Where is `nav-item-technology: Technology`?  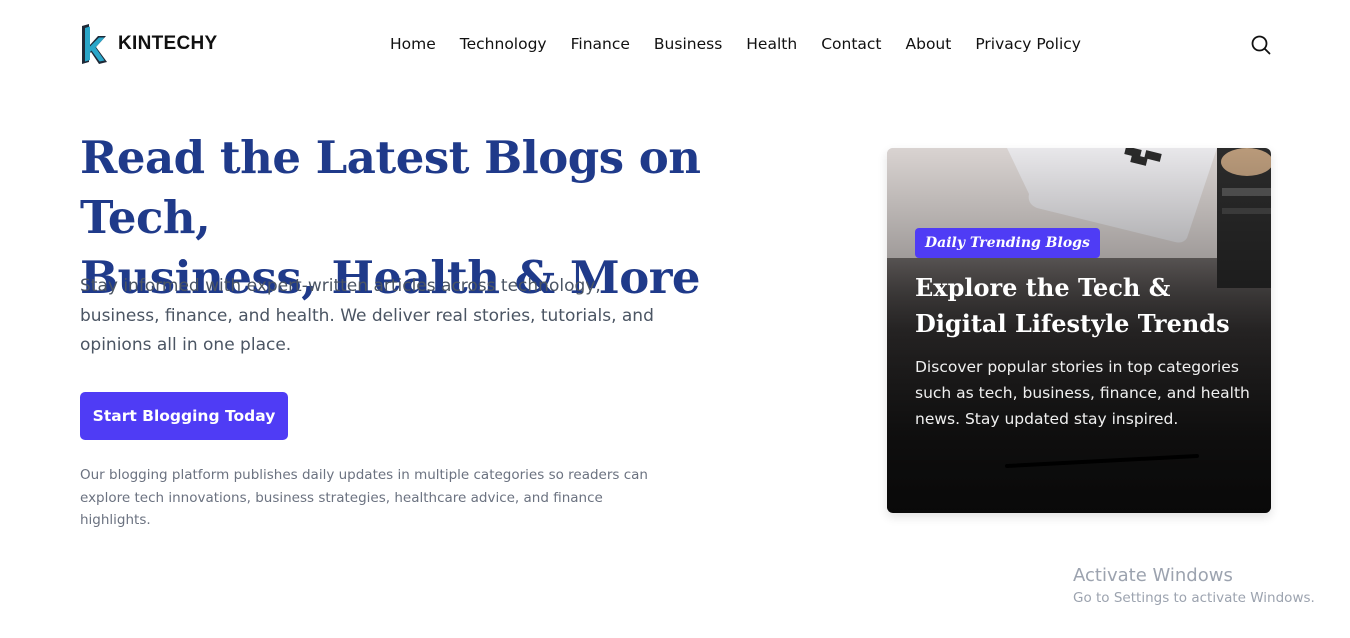 nav-item-technology: Technology is located at coordinates (503, 44).